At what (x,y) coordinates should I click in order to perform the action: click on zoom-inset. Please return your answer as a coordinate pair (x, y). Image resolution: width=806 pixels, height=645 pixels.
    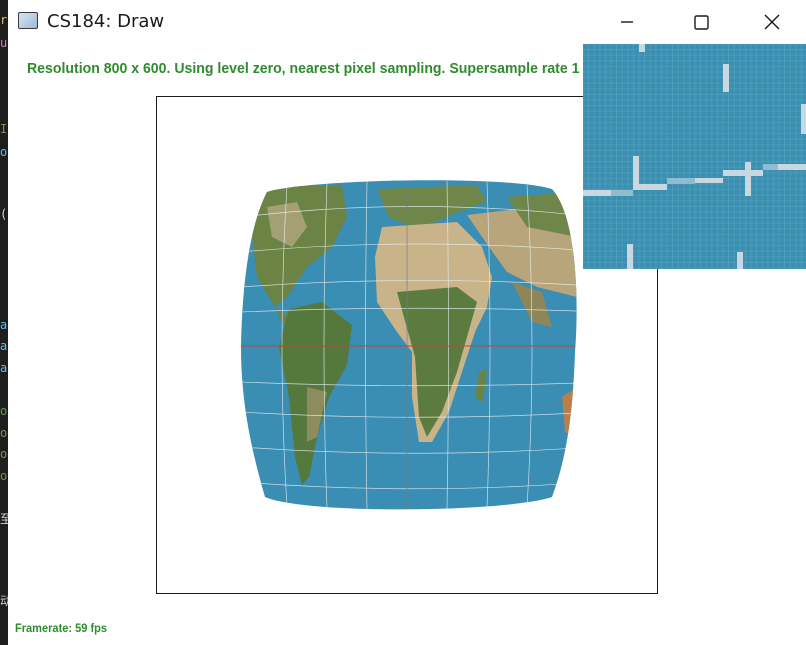
    Looking at the image, I should click on (694, 156).